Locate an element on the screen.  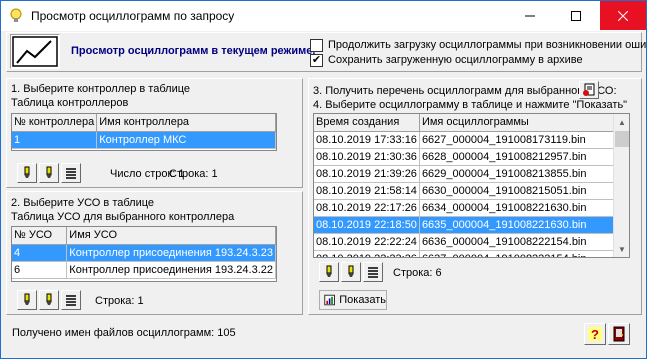
maximize-icon is located at coordinates (576, 15).